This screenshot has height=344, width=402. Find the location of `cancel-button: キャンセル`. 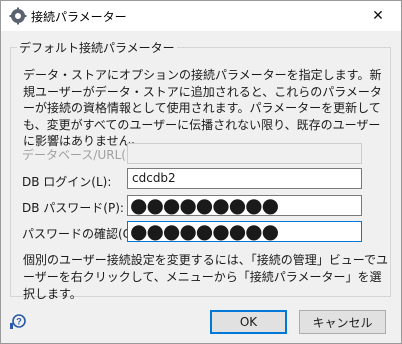

cancel-button: キャンセル is located at coordinates (342, 322).